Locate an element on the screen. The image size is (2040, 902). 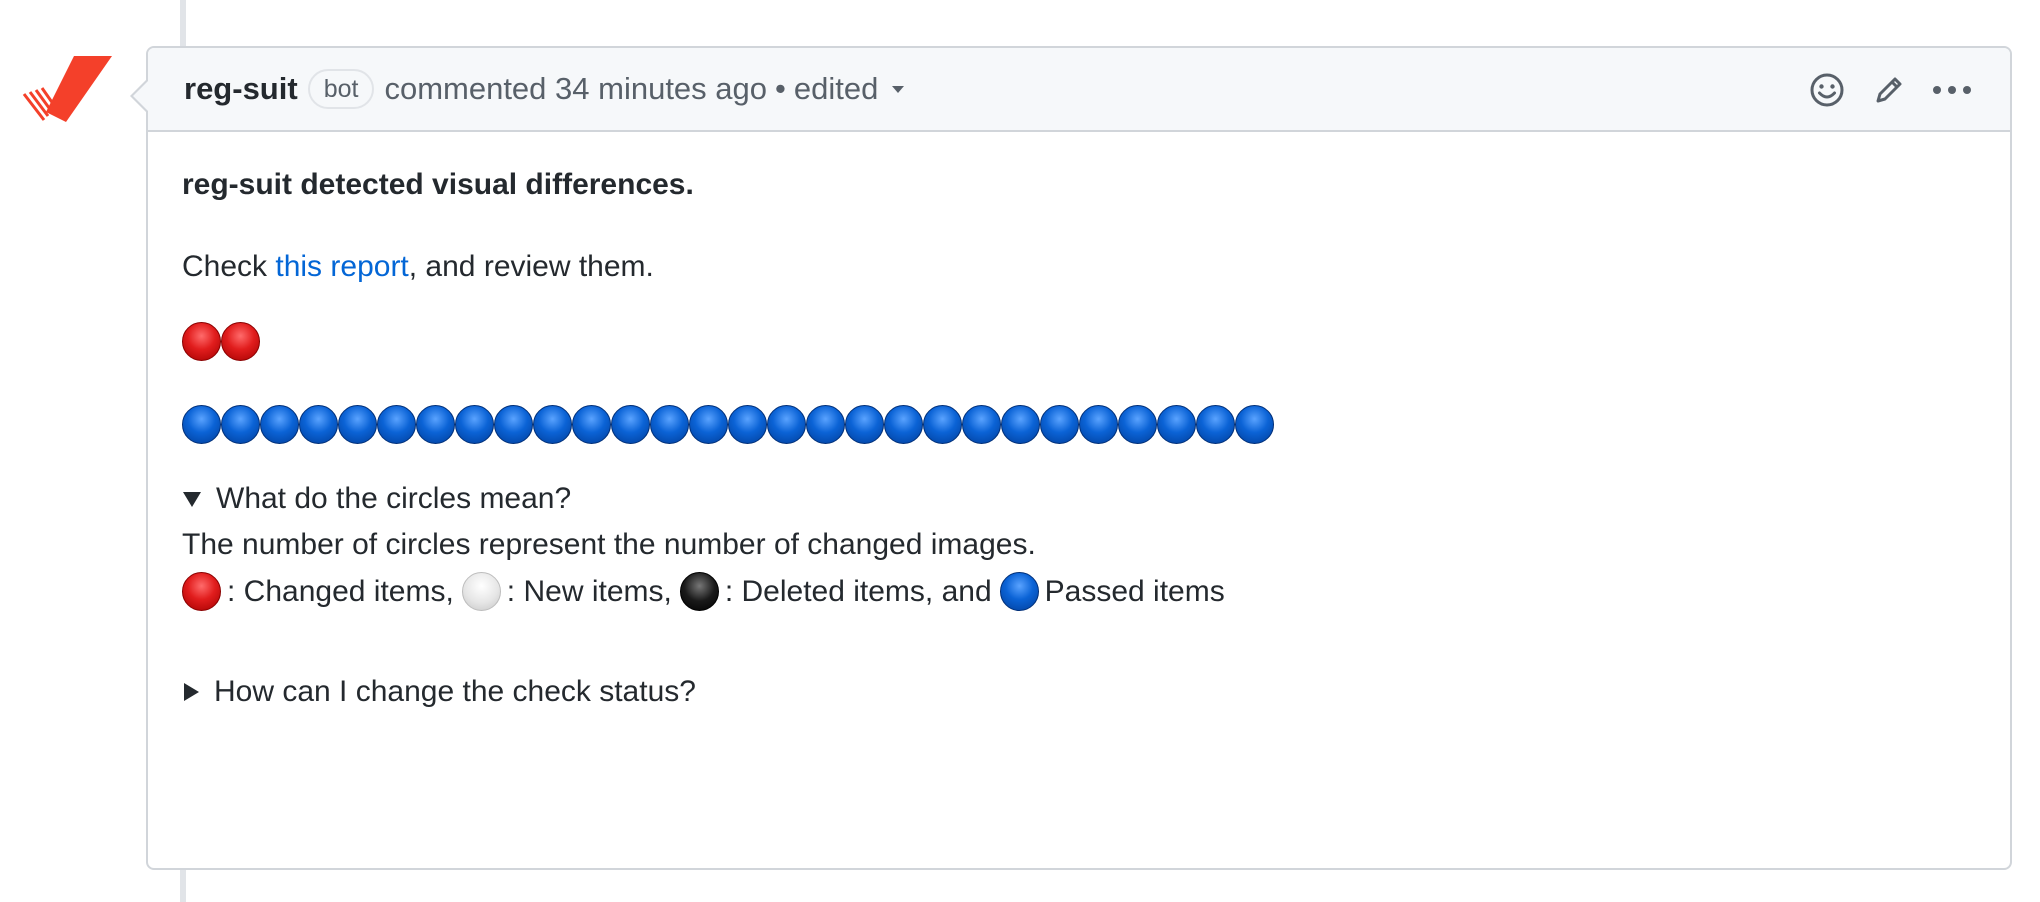
triangle-right-icon is located at coordinates (191, 692).